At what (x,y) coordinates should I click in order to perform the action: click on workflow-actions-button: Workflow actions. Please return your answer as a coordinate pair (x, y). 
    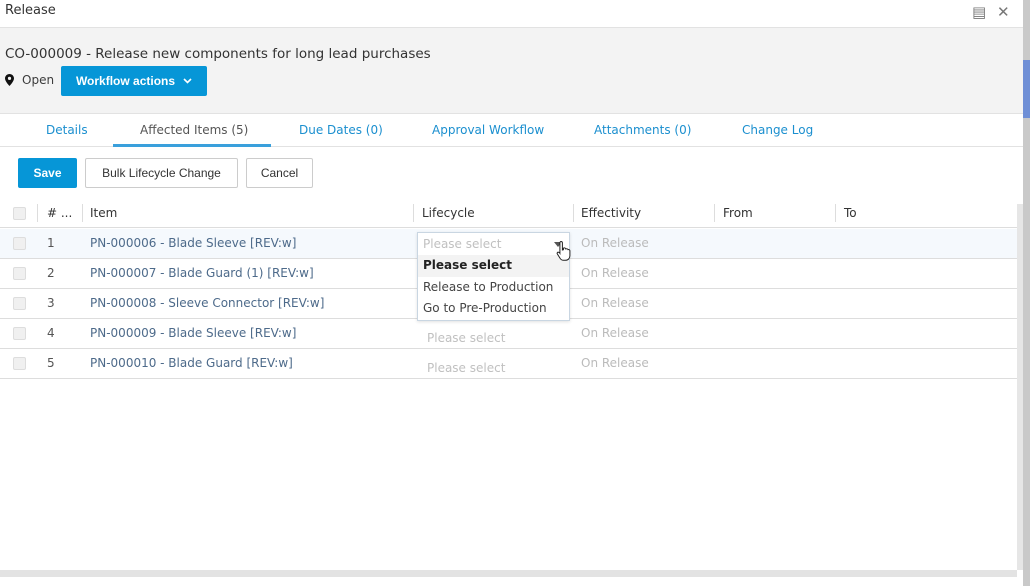
    Looking at the image, I should click on (134, 81).